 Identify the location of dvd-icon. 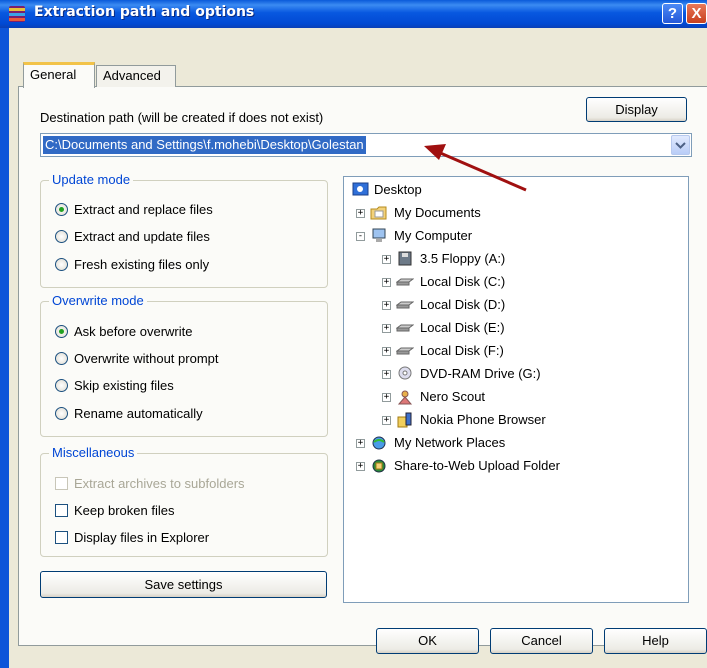
(405, 373).